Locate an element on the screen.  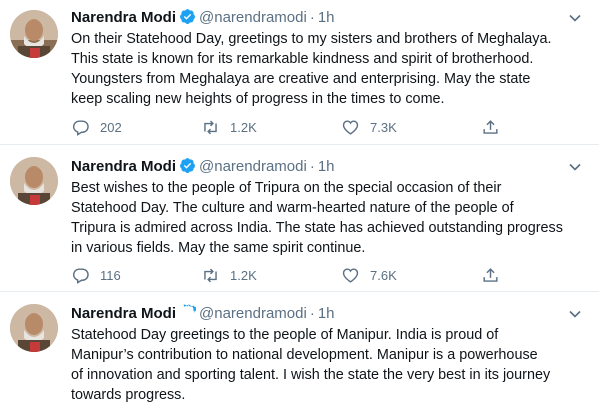
tweet-actions: 116 1.2K 7.6K is located at coordinates (330, 275).